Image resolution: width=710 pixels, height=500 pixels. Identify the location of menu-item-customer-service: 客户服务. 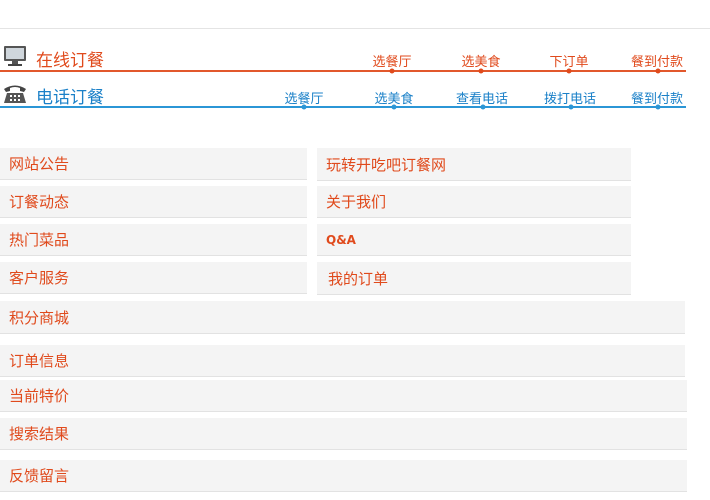
(153, 278).